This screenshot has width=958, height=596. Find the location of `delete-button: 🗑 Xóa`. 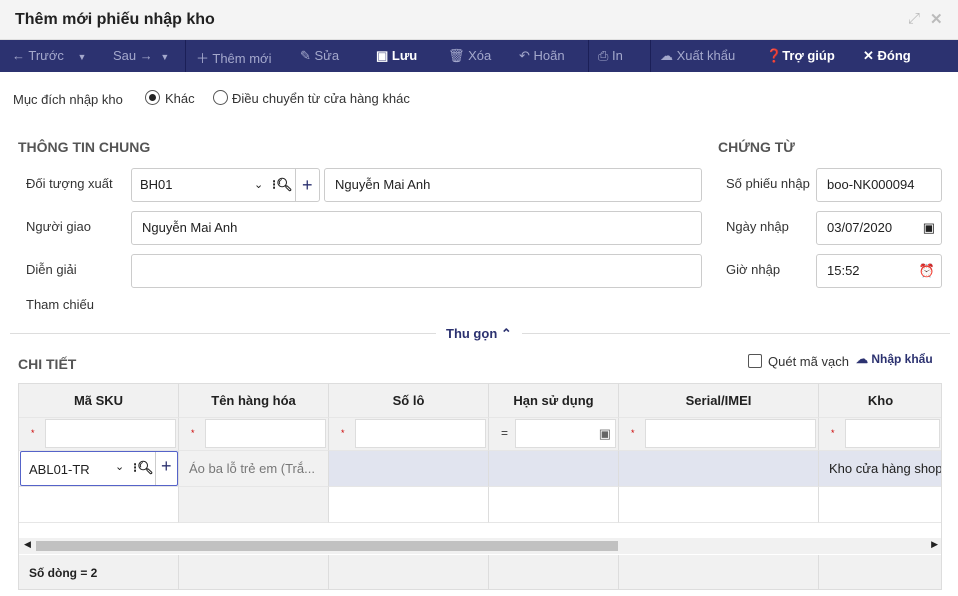

delete-button: 🗑 Xóa is located at coordinates (469, 56).